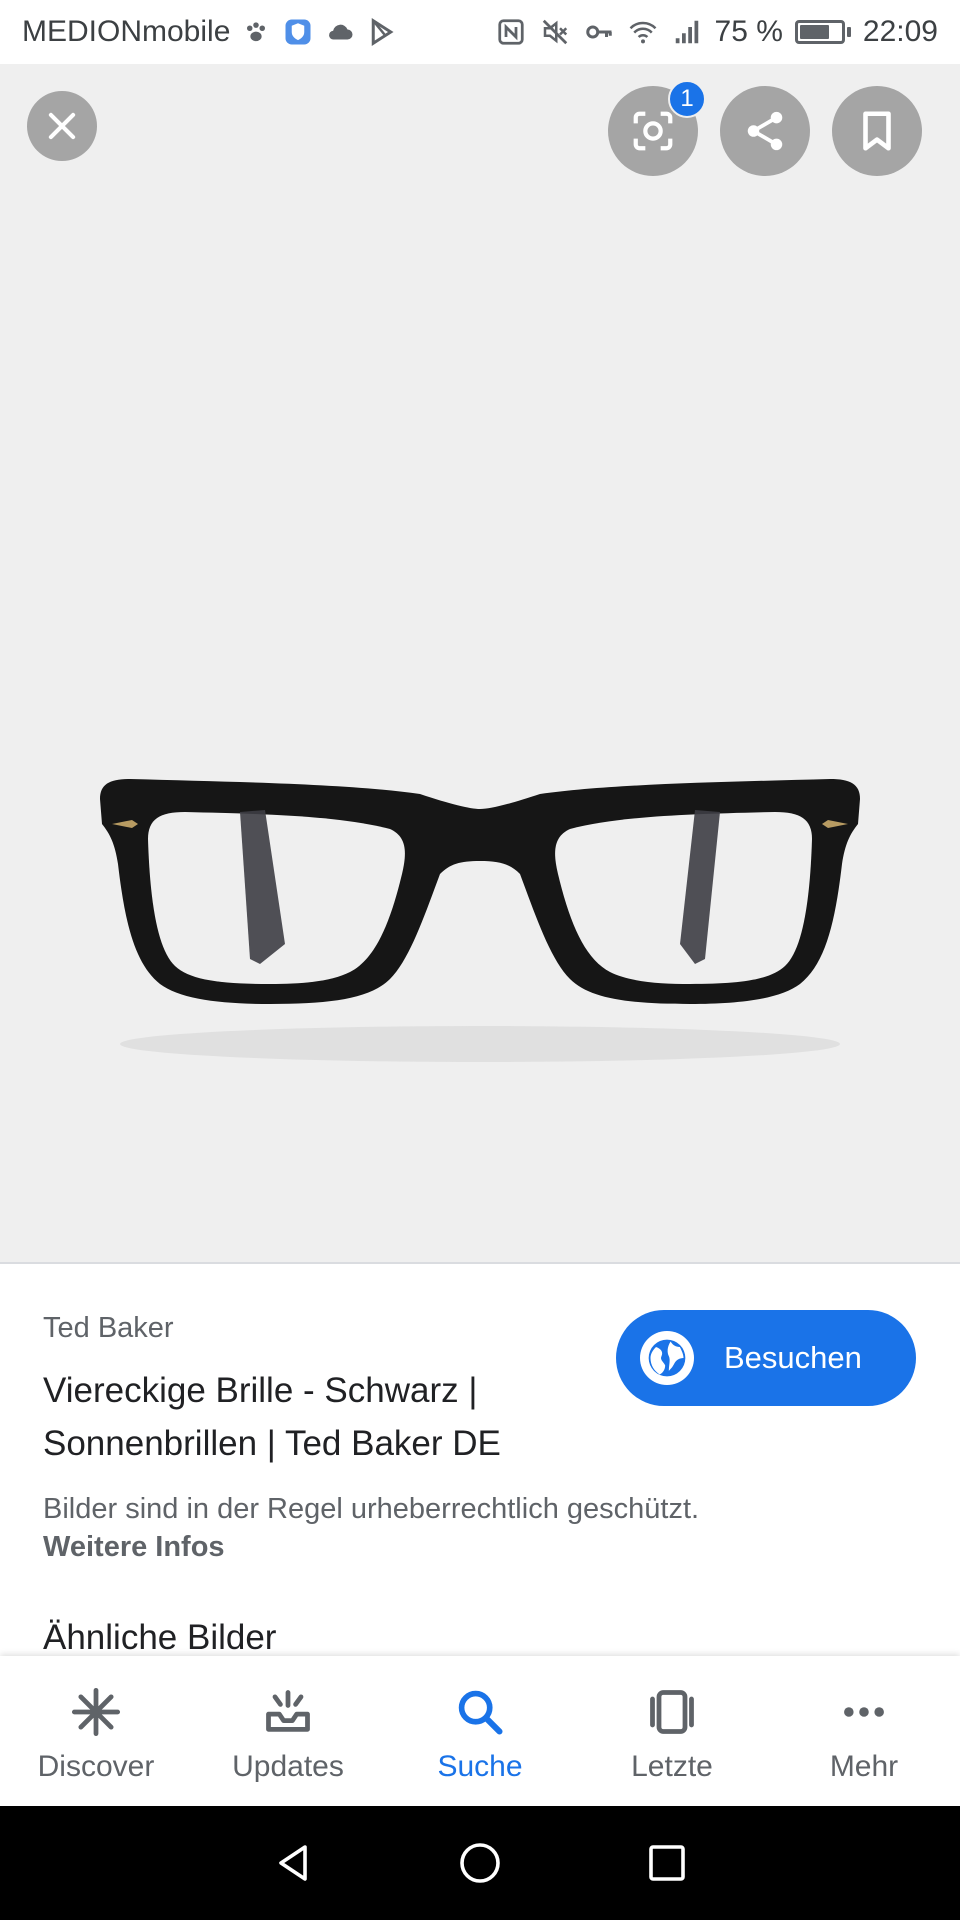  Describe the element at coordinates (864, 1731) in the screenshot. I see `nav-more: Mehr` at that location.